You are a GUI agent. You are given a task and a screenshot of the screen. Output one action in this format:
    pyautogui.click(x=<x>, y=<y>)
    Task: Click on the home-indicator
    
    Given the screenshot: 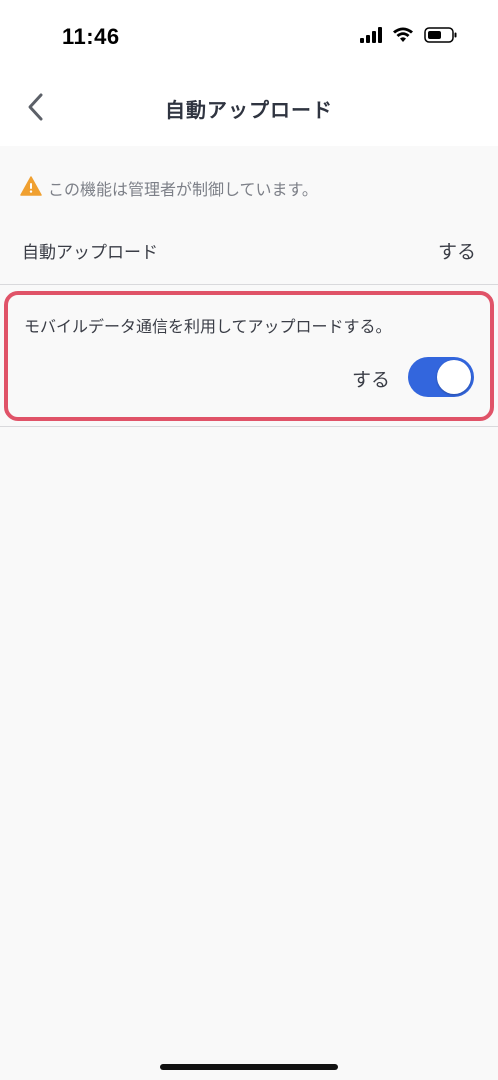 What is the action you would take?
    pyautogui.click(x=249, y=1067)
    